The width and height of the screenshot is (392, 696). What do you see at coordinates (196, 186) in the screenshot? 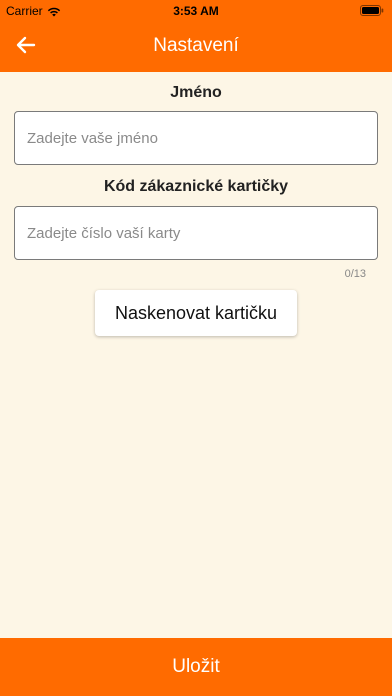
I see `card-code-field-label: Kód zákaznické kartičky` at bounding box center [196, 186].